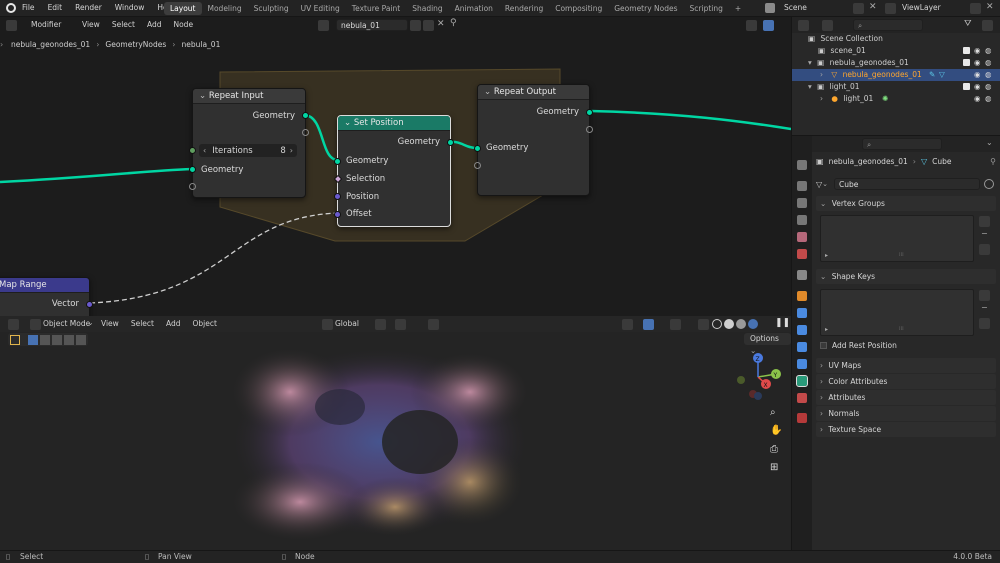  Describe the element at coordinates (400, 324) in the screenshot. I see `snap-icon` at that location.